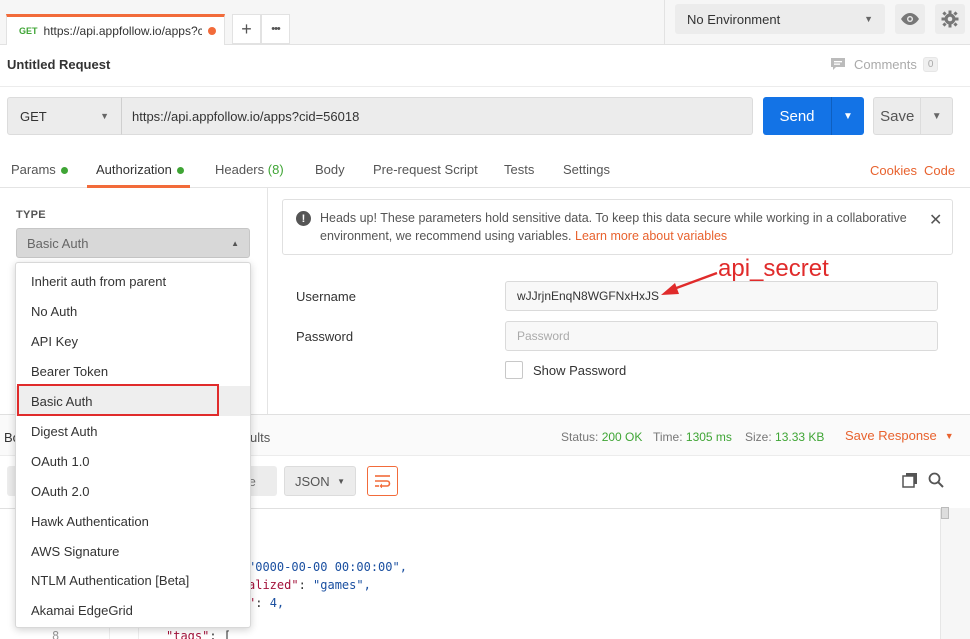 The width and height of the screenshot is (970, 639). What do you see at coordinates (847, 116) in the screenshot?
I see `send-options-chevron-icon: ▼` at bounding box center [847, 116].